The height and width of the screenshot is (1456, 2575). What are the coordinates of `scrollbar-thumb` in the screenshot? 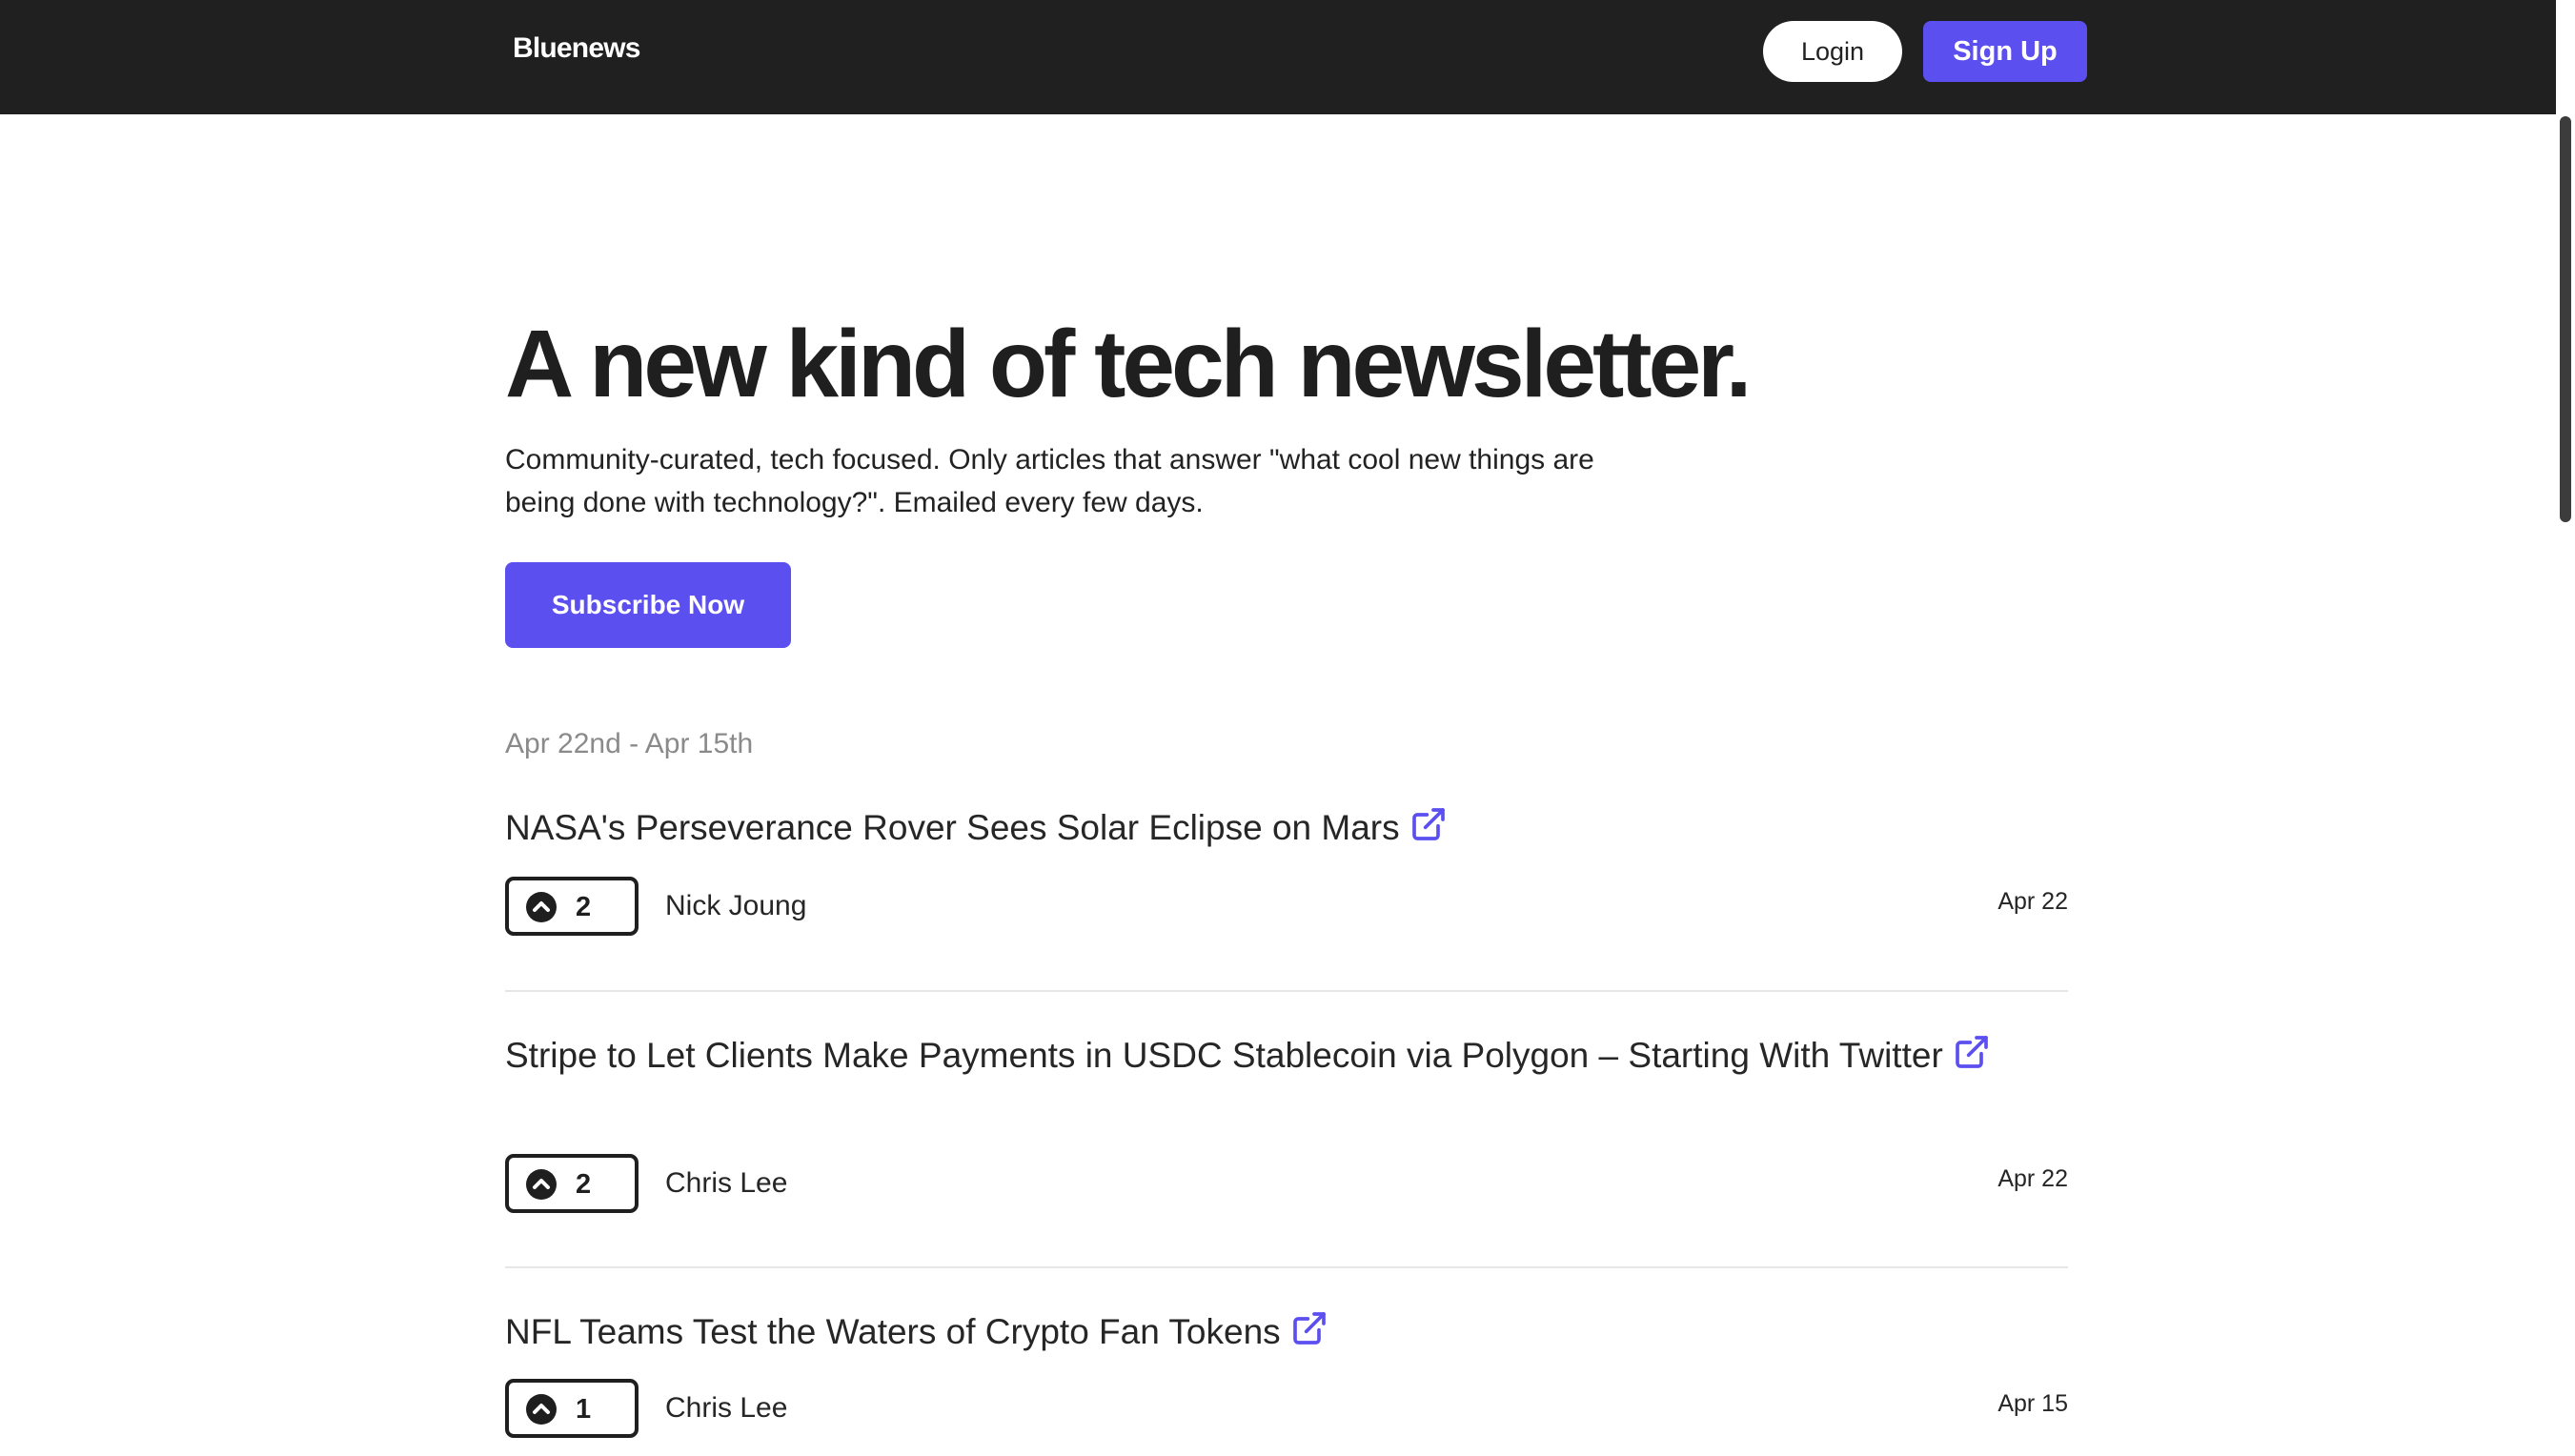 It's located at (2565, 319).